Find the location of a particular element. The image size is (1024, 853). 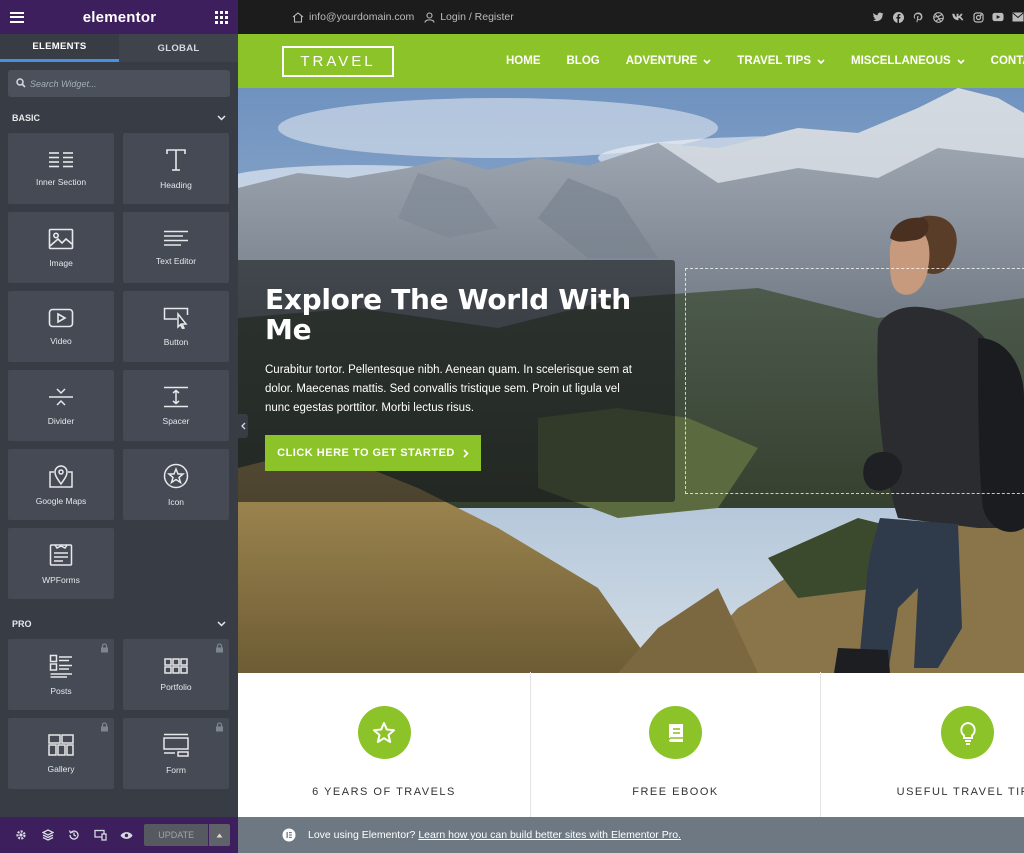

preview-eye-icon is located at coordinates (127, 835).